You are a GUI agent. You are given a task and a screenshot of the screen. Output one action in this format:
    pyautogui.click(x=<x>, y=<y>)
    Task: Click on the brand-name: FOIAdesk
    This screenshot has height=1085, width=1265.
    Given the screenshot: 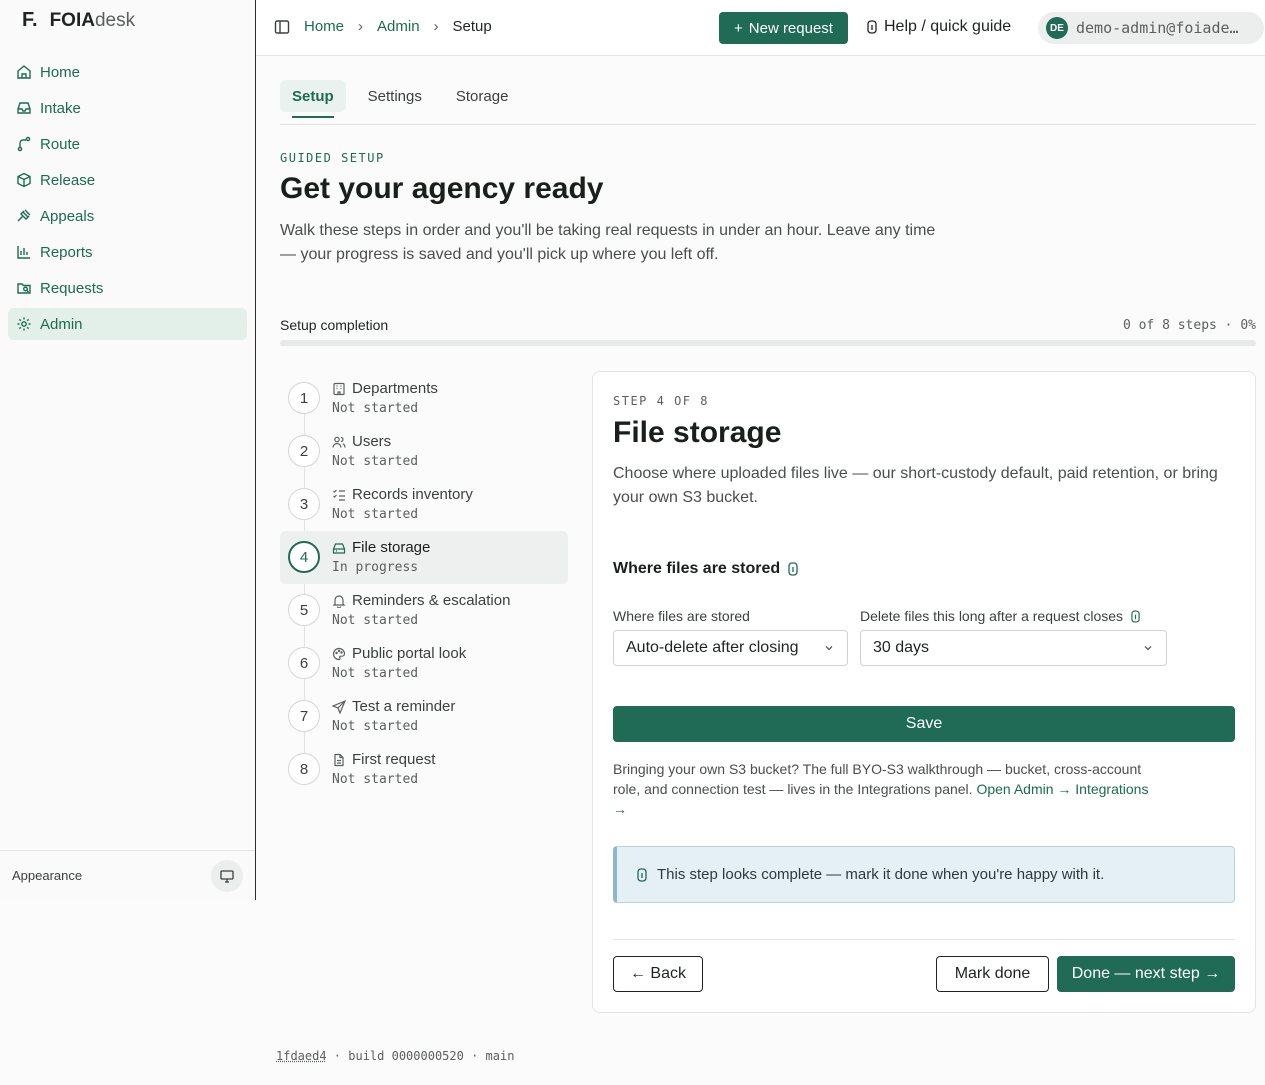 What is the action you would take?
    pyautogui.click(x=92, y=20)
    